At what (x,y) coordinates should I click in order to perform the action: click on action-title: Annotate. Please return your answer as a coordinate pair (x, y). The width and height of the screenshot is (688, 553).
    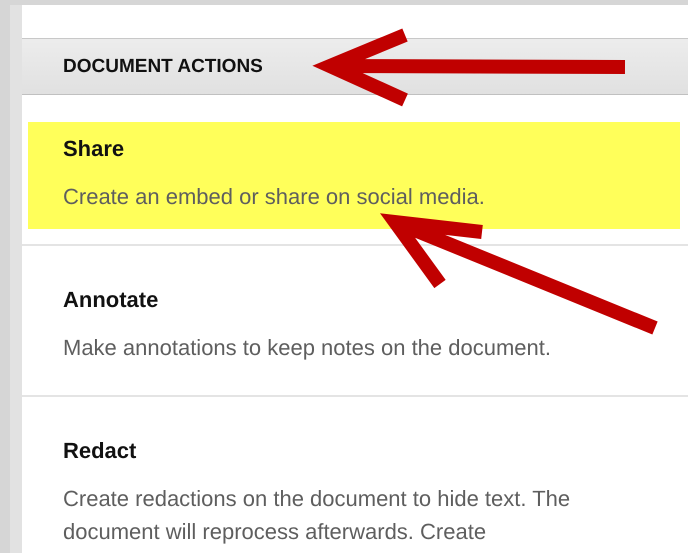
    Looking at the image, I should click on (111, 300).